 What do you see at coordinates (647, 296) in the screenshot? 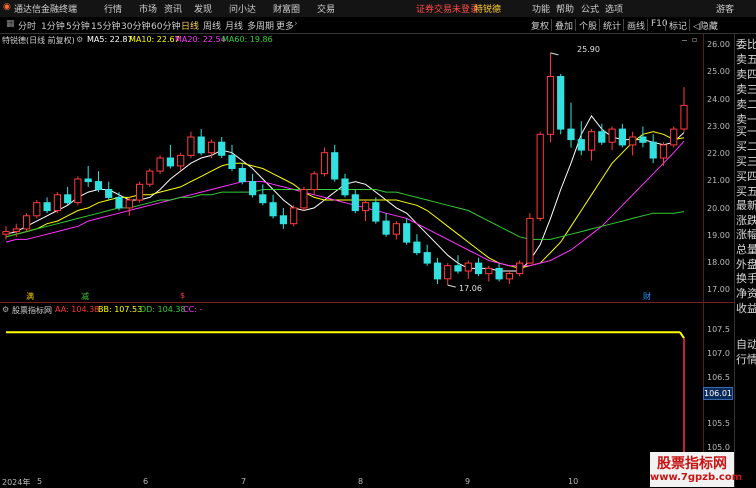
I see `event-badge: 财` at bounding box center [647, 296].